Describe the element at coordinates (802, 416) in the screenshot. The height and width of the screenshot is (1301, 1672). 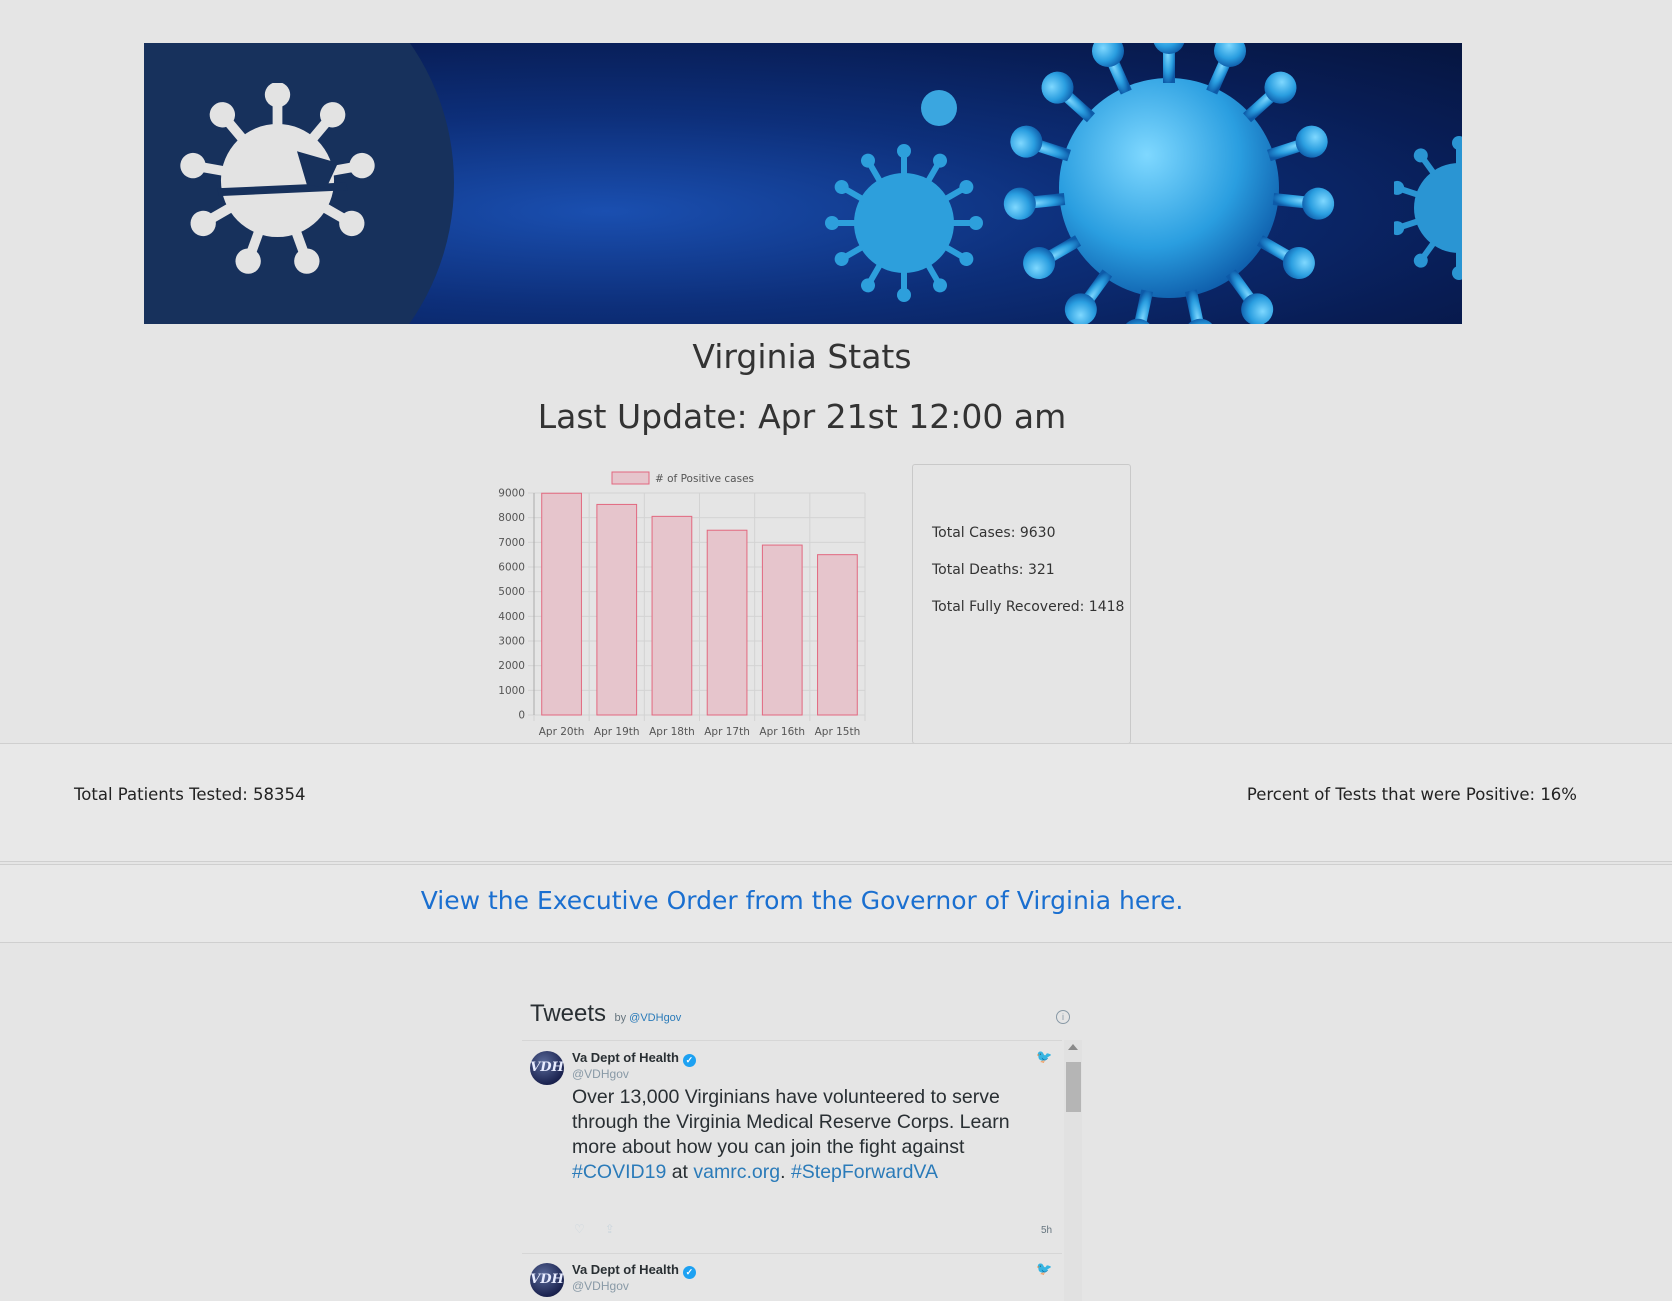
I see `last-update-heading: Last Update: Apr 21st 12:00 am` at that location.